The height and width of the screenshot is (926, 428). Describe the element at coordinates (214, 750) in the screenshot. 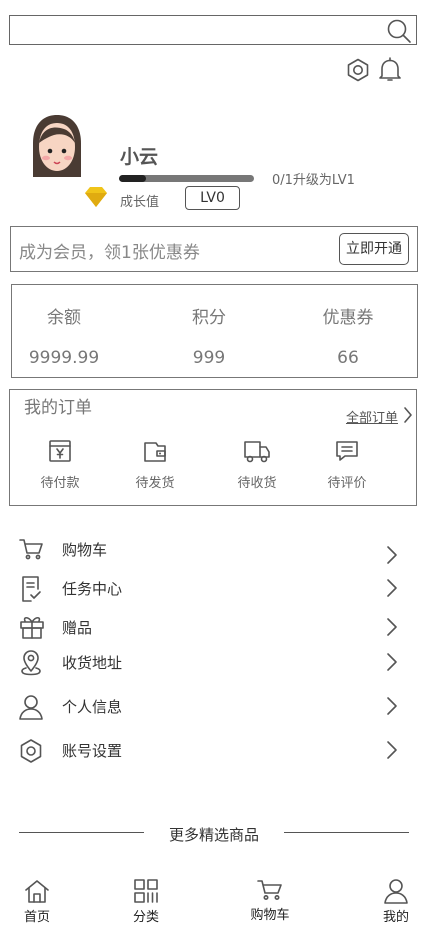

I see `menu-item-account-settings: 账号设置` at that location.